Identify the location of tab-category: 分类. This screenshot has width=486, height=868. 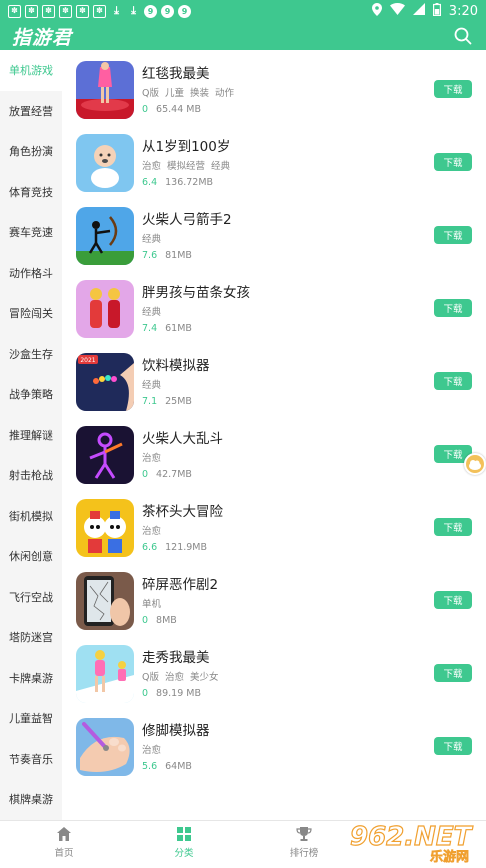
(184, 842).